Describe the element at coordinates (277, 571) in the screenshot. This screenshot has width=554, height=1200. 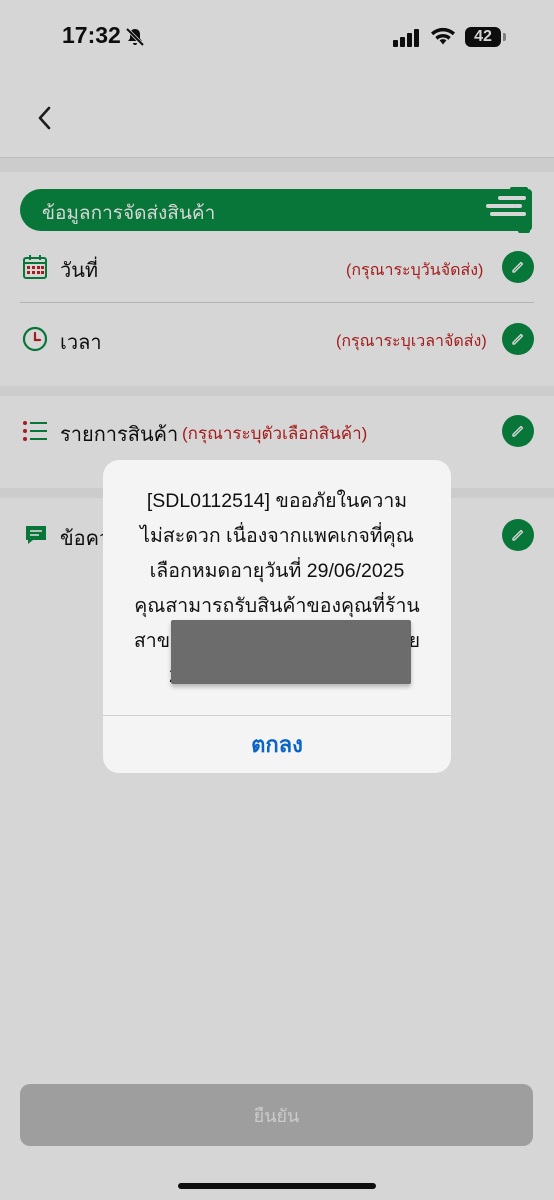
I see `alert-message-line: เลือกหมดอายุวันที่ 29/06/2025` at that location.